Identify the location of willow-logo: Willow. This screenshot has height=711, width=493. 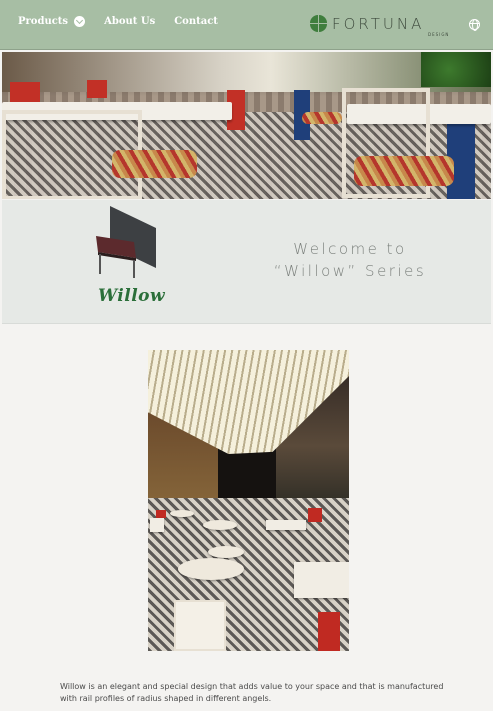
(132, 296).